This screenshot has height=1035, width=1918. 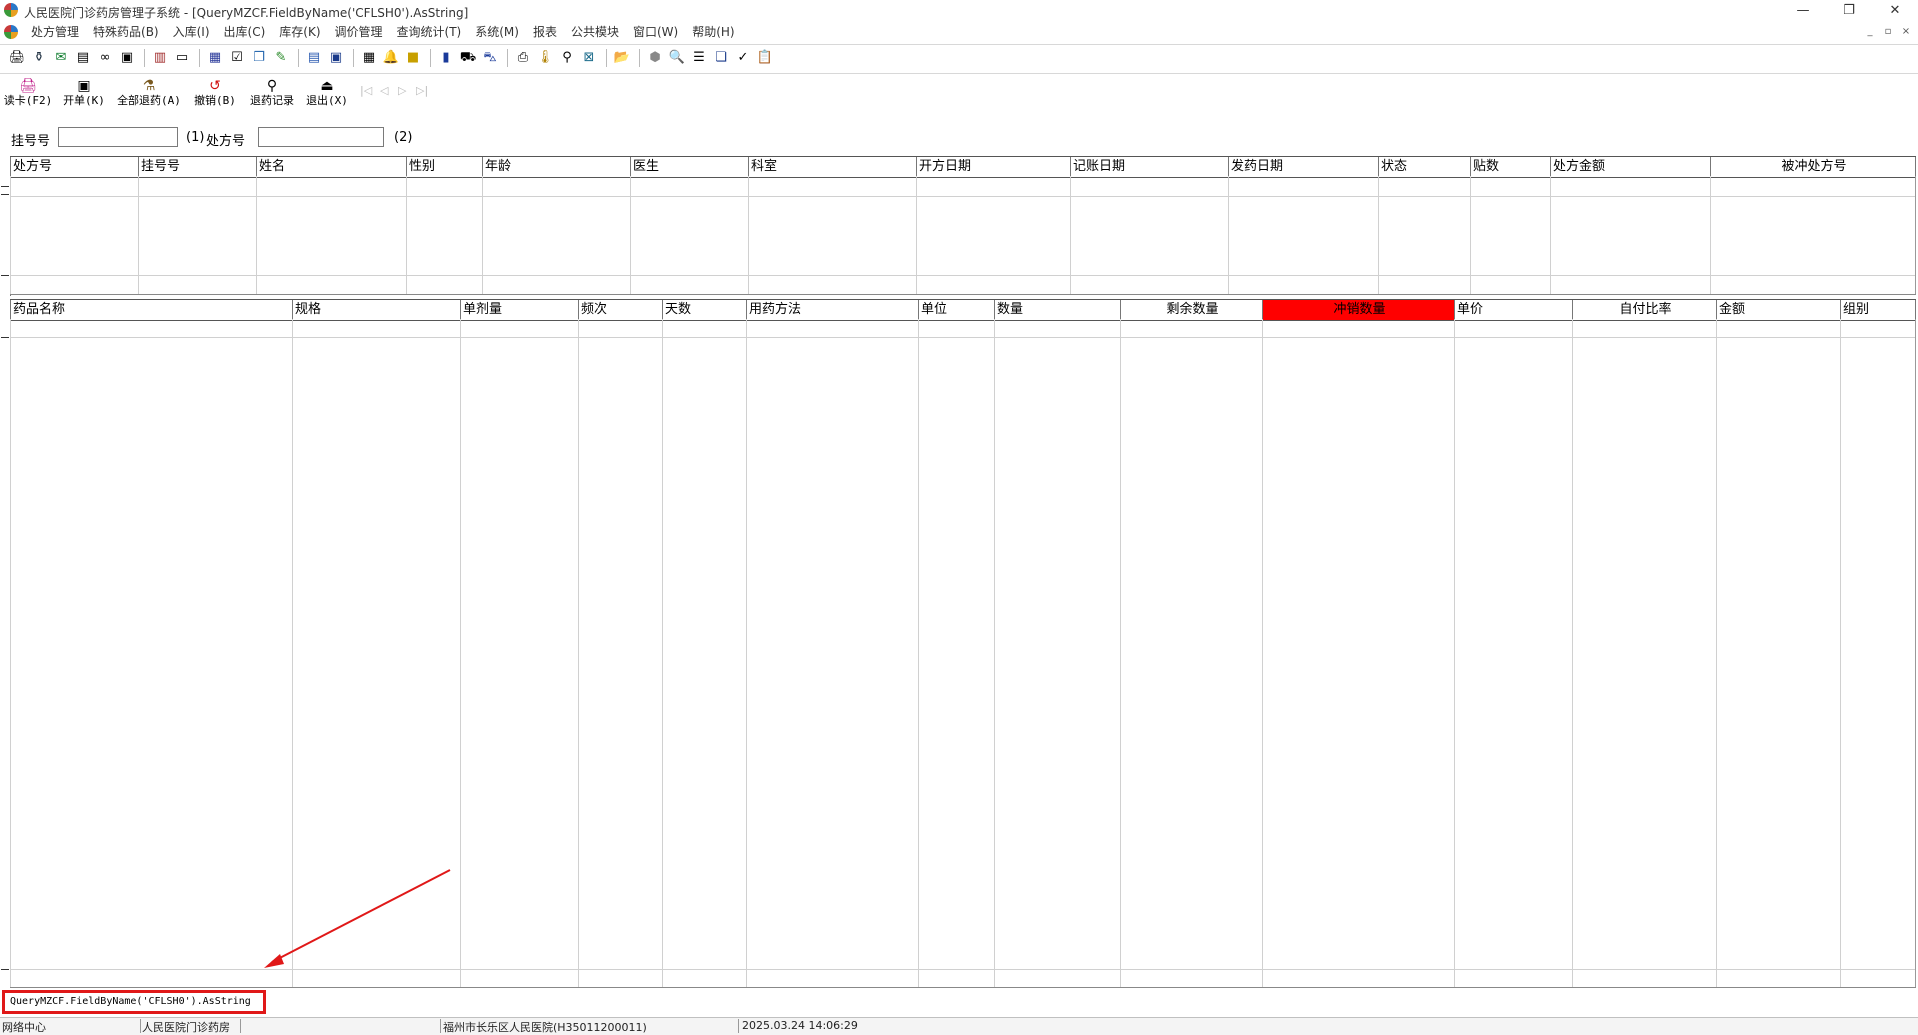 What do you see at coordinates (1644, 310) in the screenshot?
I see `col-self-pay-ratio: 自付比率` at bounding box center [1644, 310].